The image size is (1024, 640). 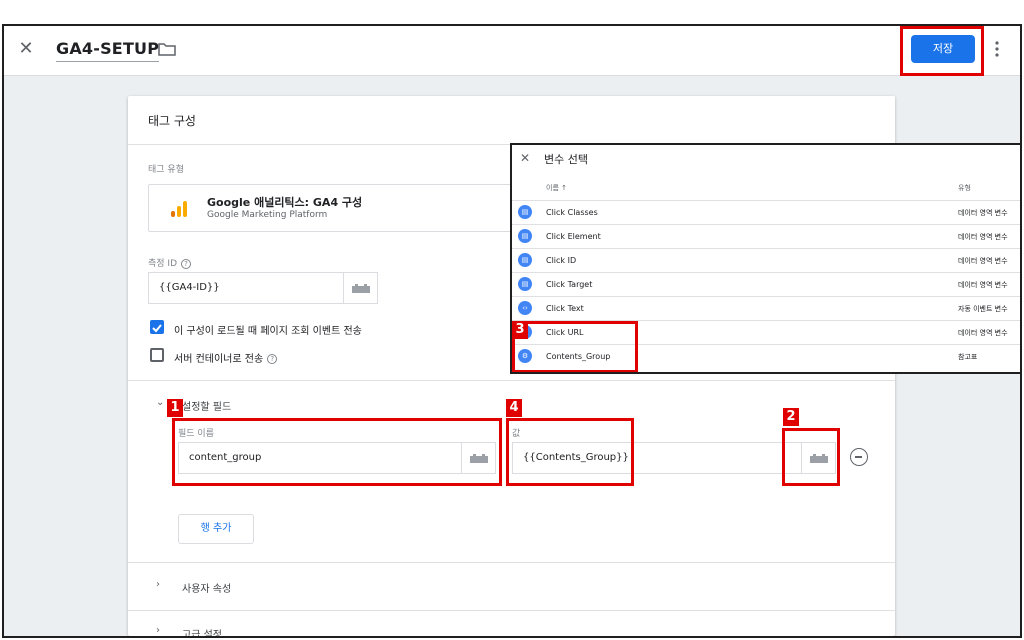 What do you see at coordinates (573, 236) in the screenshot?
I see `variable-name: Click Element` at bounding box center [573, 236].